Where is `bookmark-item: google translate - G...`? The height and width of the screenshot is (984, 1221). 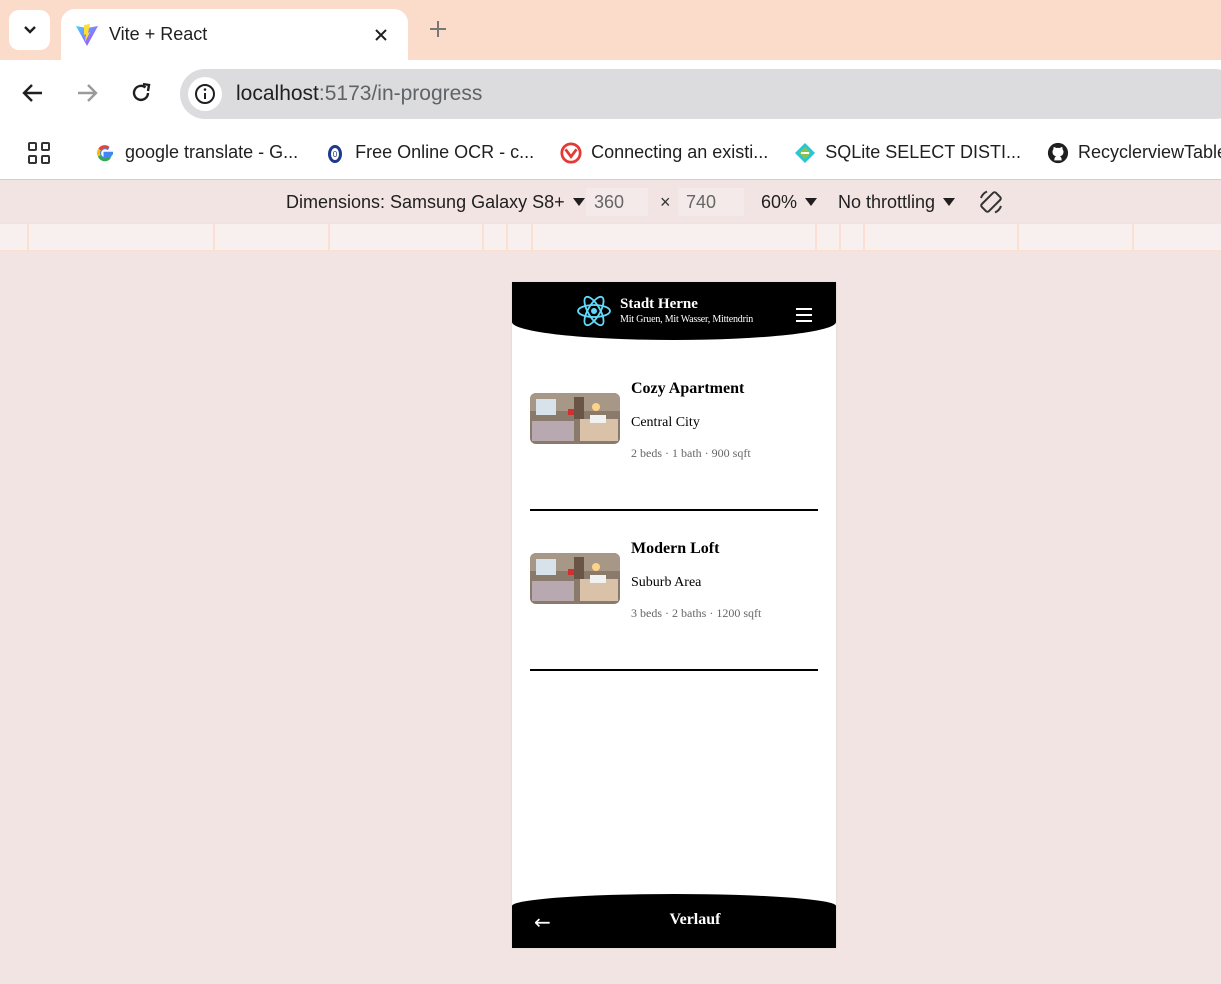
bookmark-item: google translate - G... is located at coordinates (196, 153).